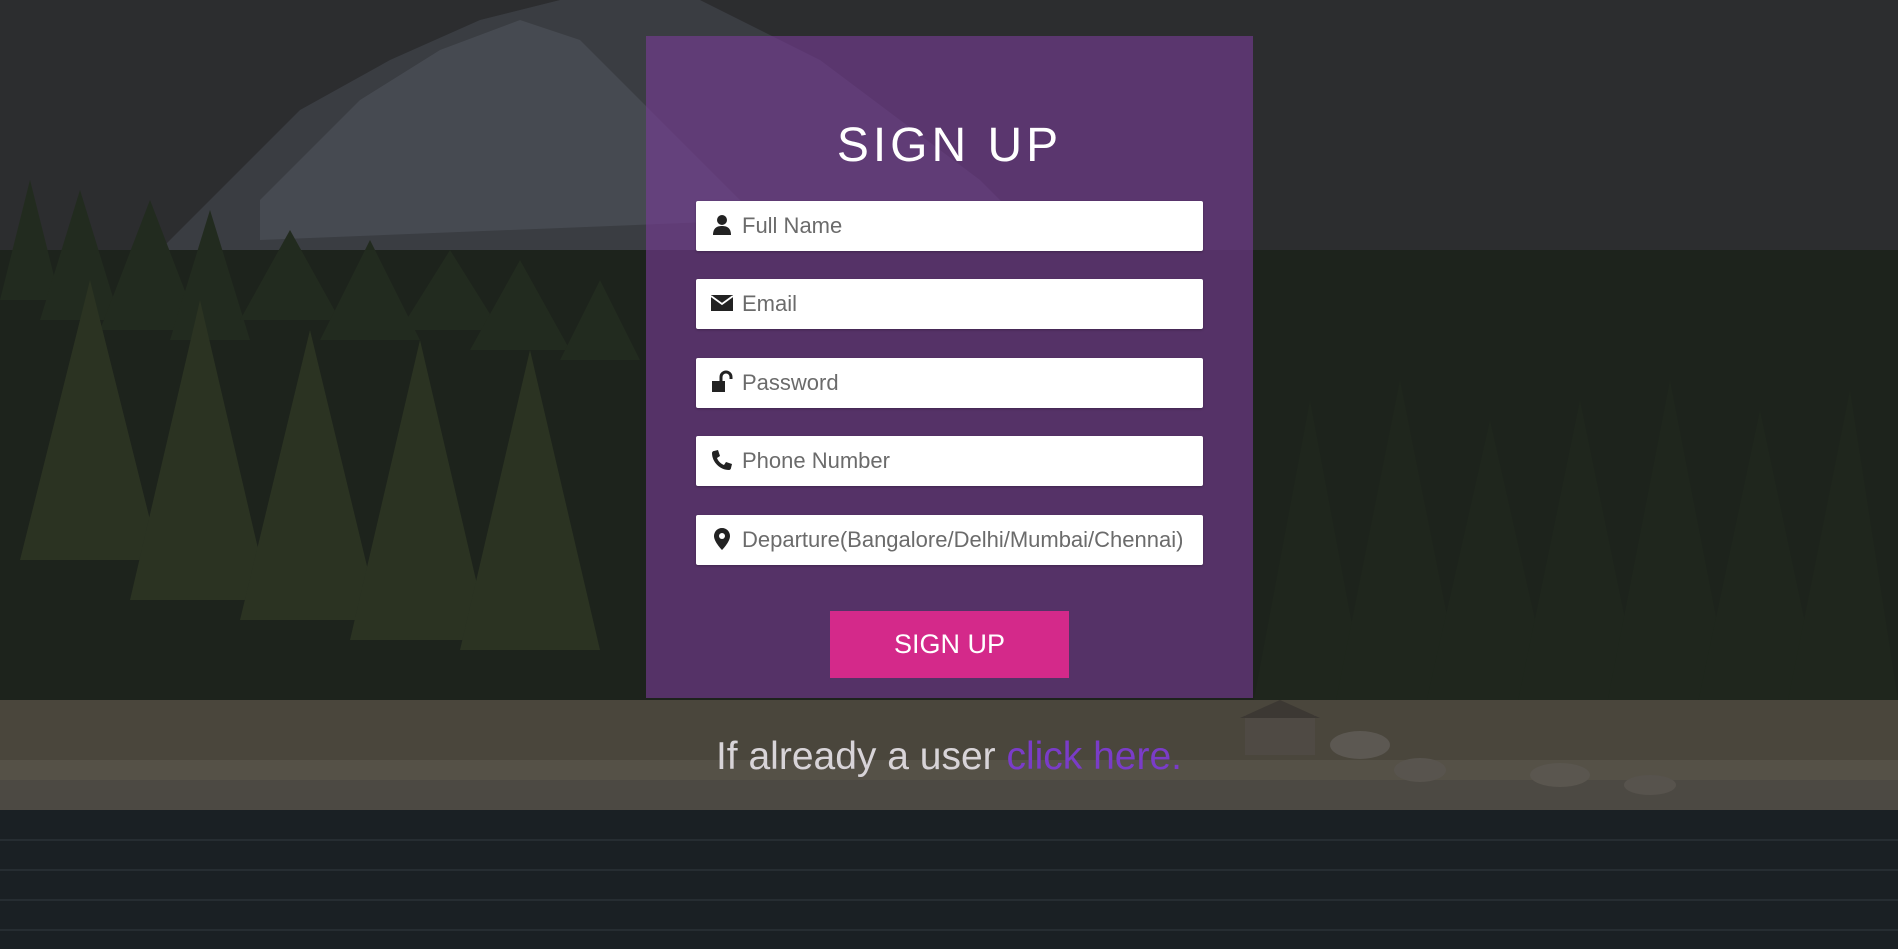  I want to click on phone-icon, so click(722, 460).